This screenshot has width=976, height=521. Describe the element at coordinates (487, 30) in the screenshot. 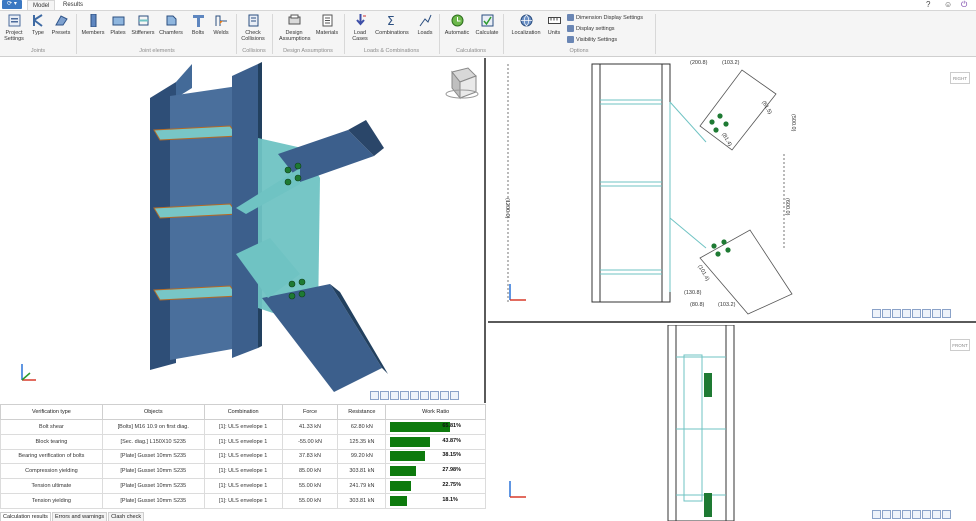

I see `calculate-button: Calculate` at that location.